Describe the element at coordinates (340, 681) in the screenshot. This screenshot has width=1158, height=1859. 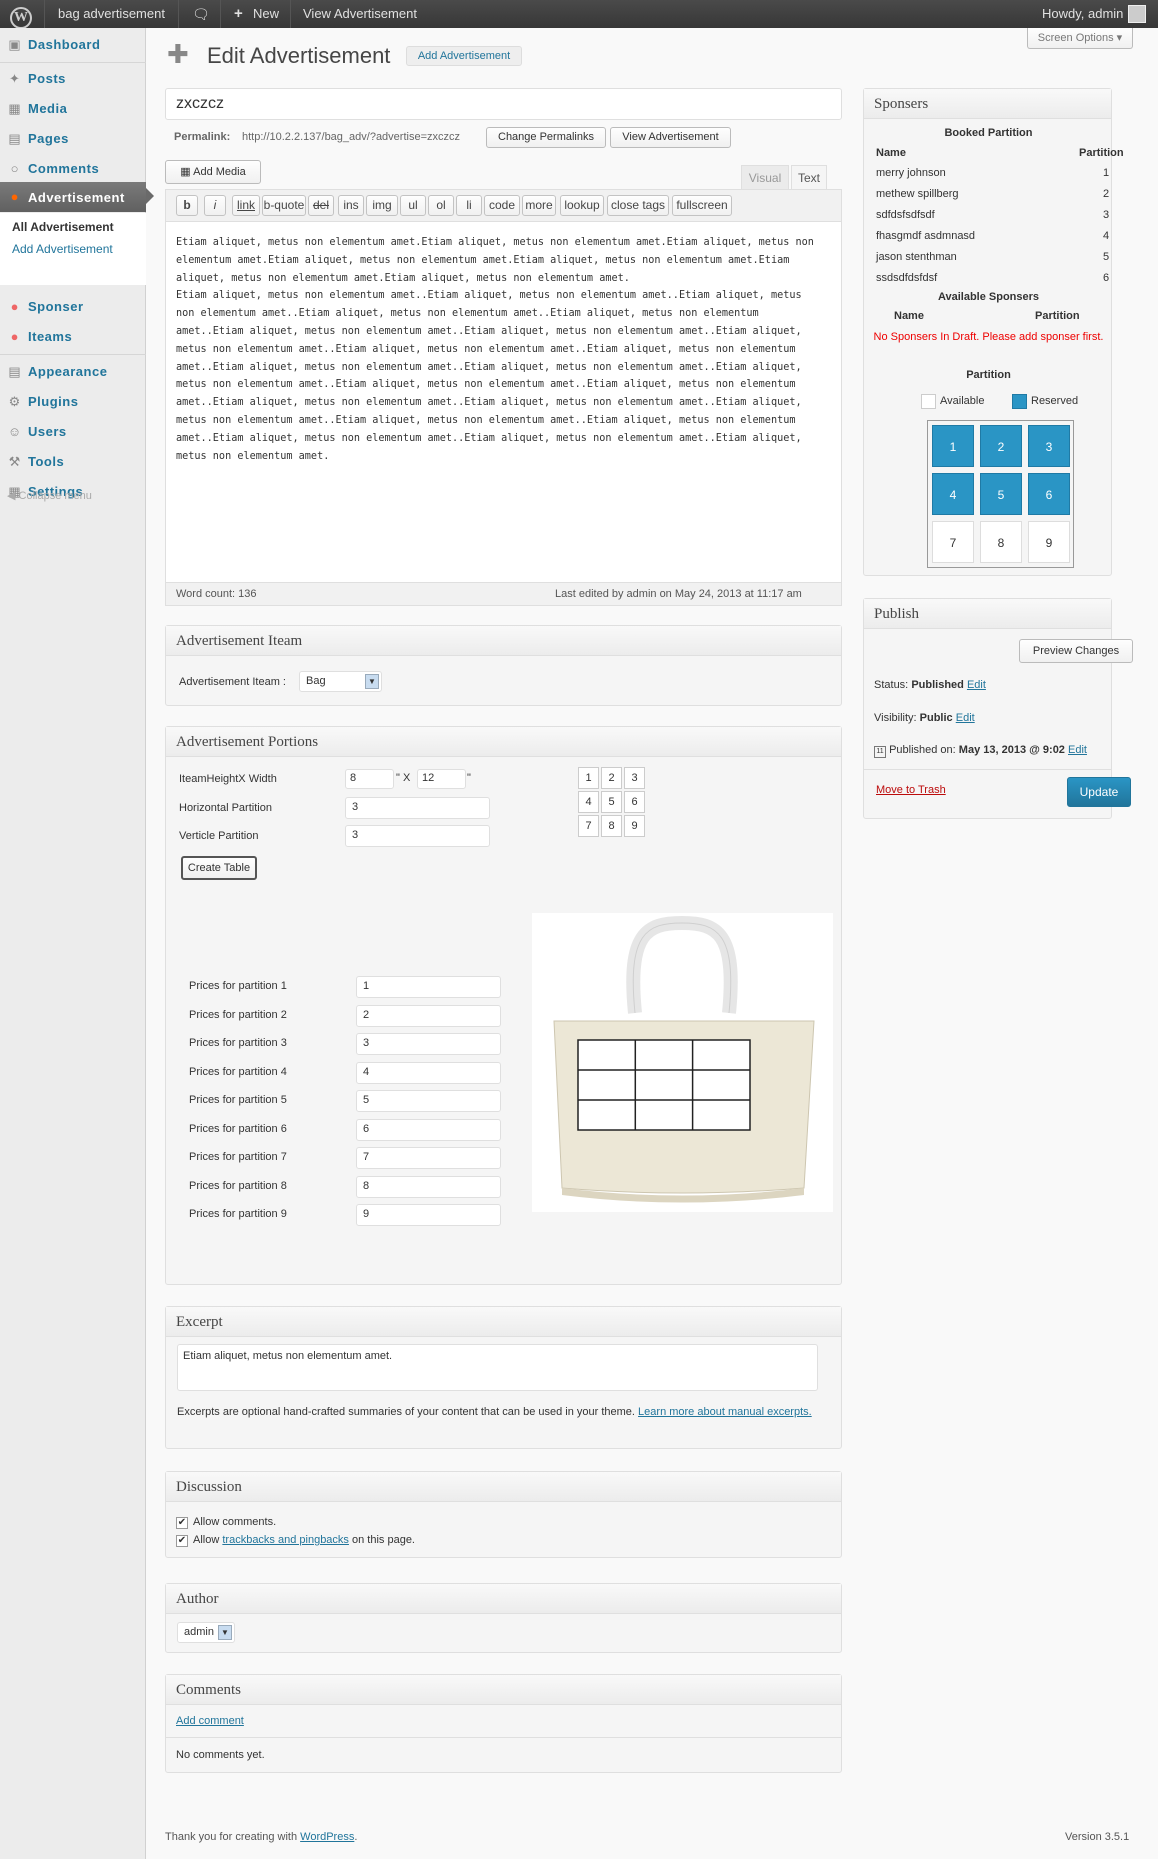
I see `iteam-select: Bag ▼` at that location.